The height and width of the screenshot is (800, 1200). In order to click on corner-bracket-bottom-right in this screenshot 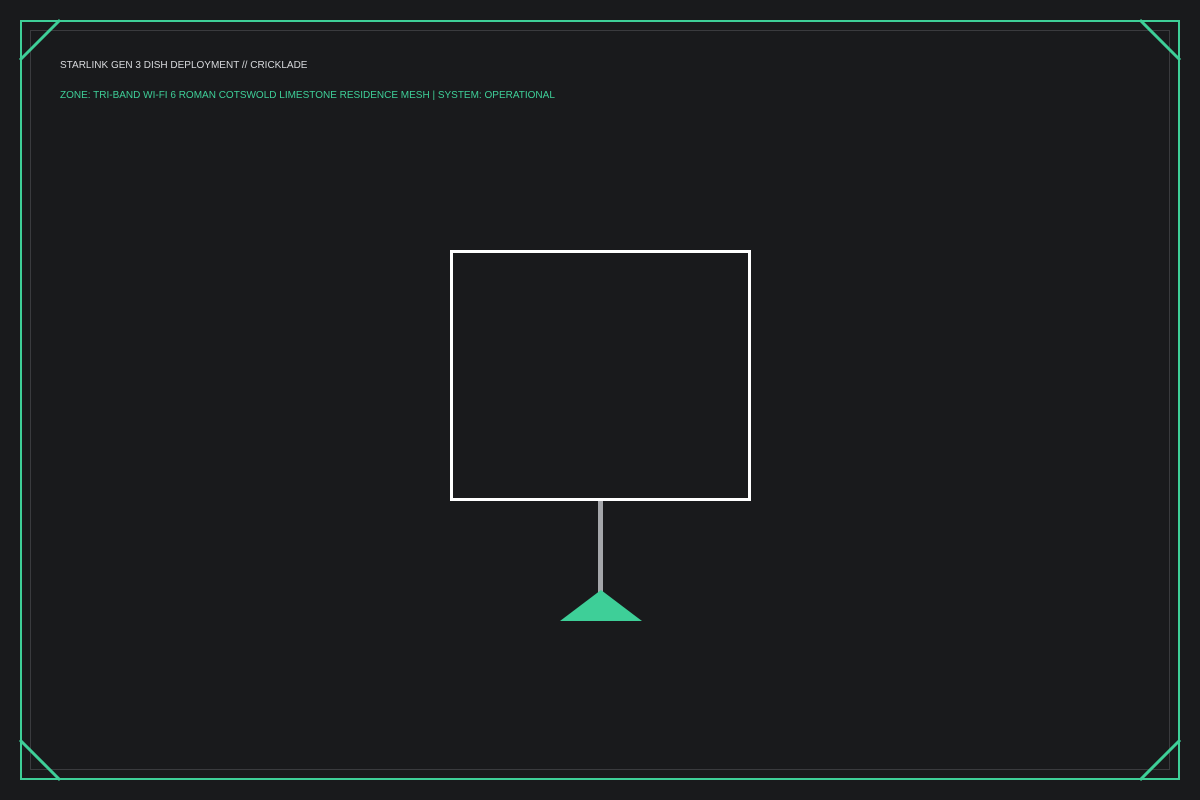, I will do `click(1160, 760)`.